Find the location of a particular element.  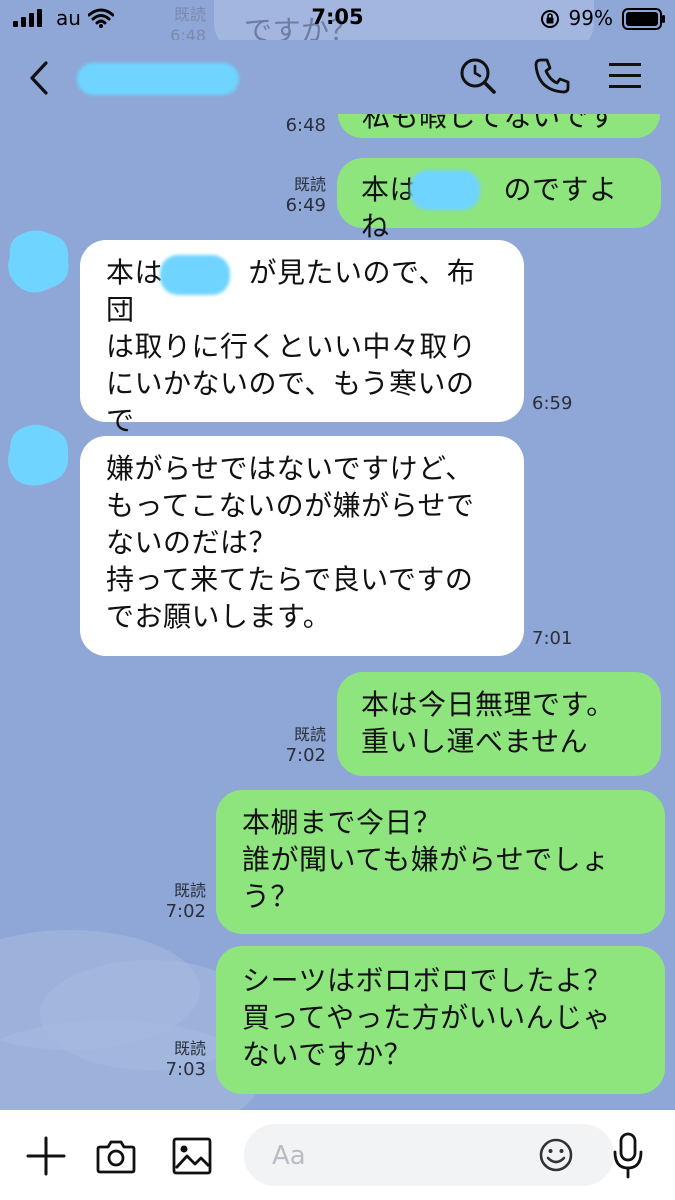

message-line: 本は今日無理です。 is located at coordinates (488, 704).